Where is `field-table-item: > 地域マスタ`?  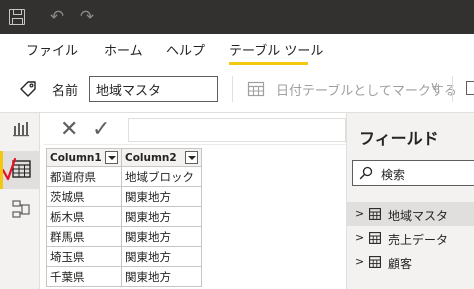 field-table-item: > 地域マスタ is located at coordinates (410, 214).